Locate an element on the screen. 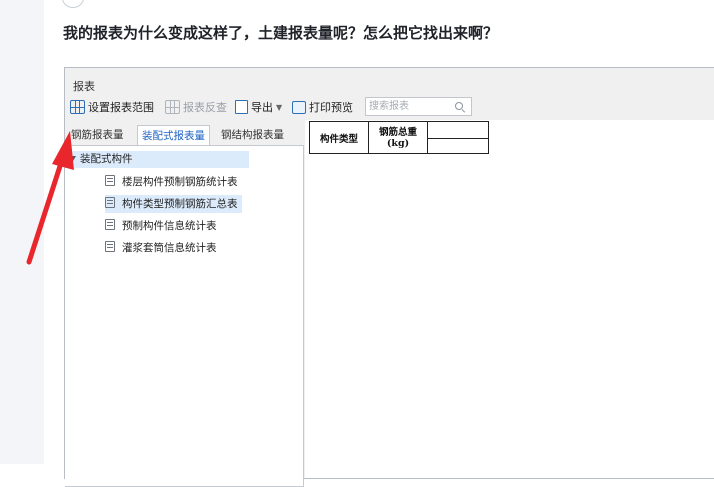  arrow-shaft is located at coordinates (45, 211).